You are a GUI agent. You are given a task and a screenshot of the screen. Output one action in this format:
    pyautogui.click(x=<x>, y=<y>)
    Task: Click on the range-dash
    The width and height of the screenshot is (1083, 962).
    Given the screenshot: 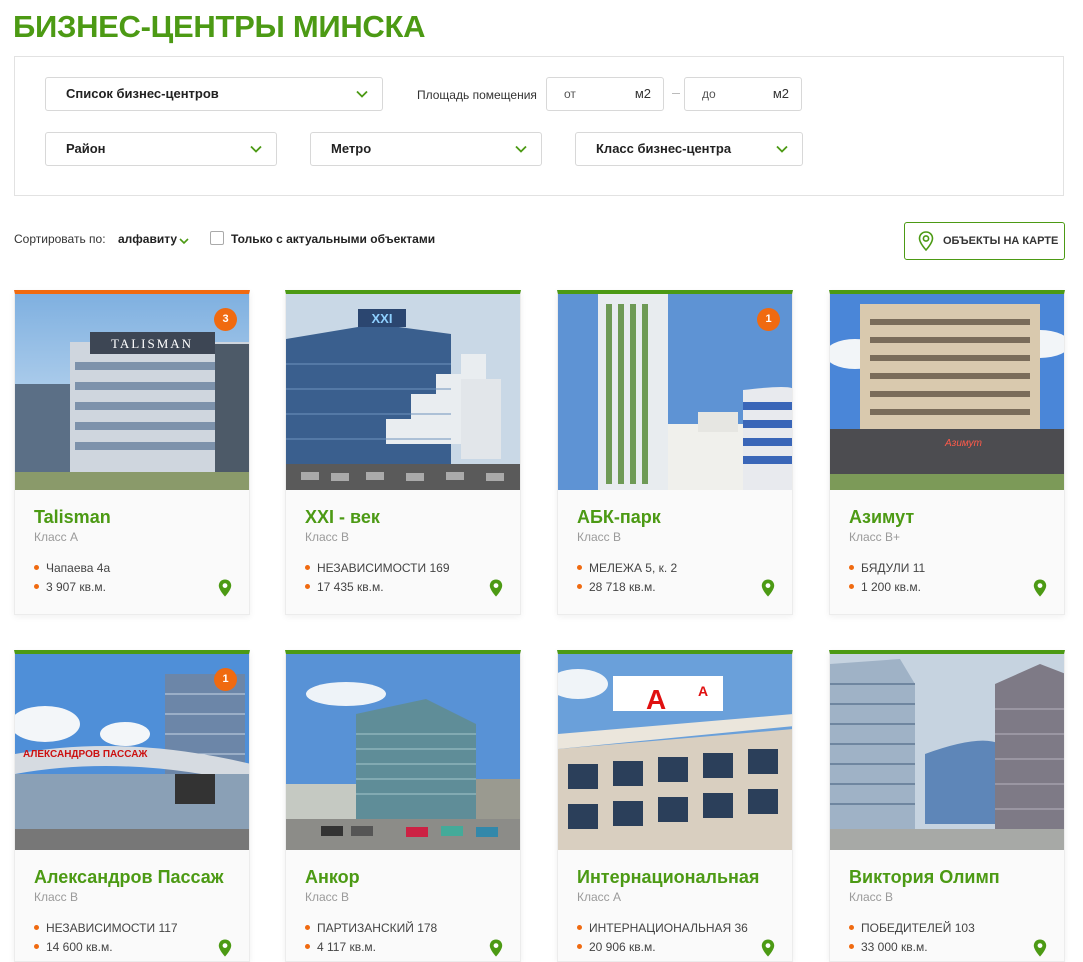 What is the action you would take?
    pyautogui.click(x=676, y=93)
    